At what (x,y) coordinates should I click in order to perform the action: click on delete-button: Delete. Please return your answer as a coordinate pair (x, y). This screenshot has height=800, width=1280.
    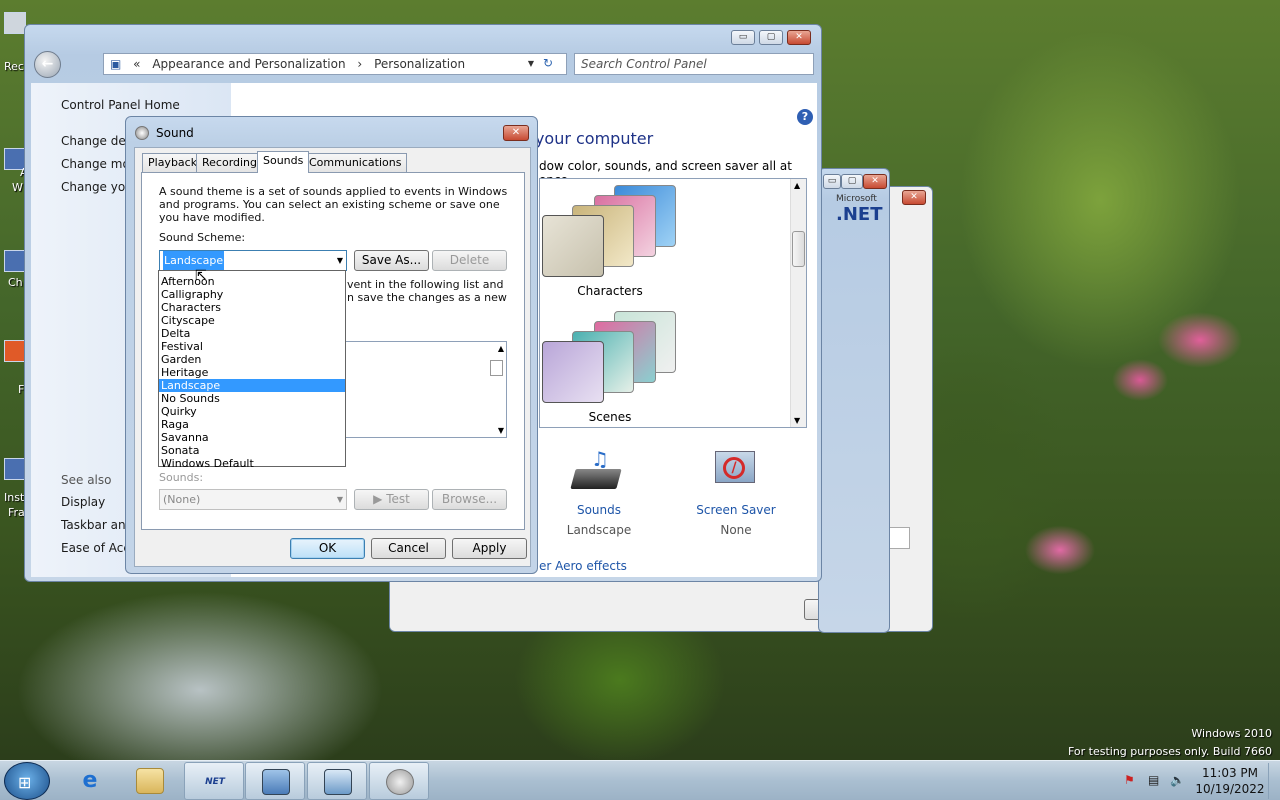
    Looking at the image, I should click on (469, 260).